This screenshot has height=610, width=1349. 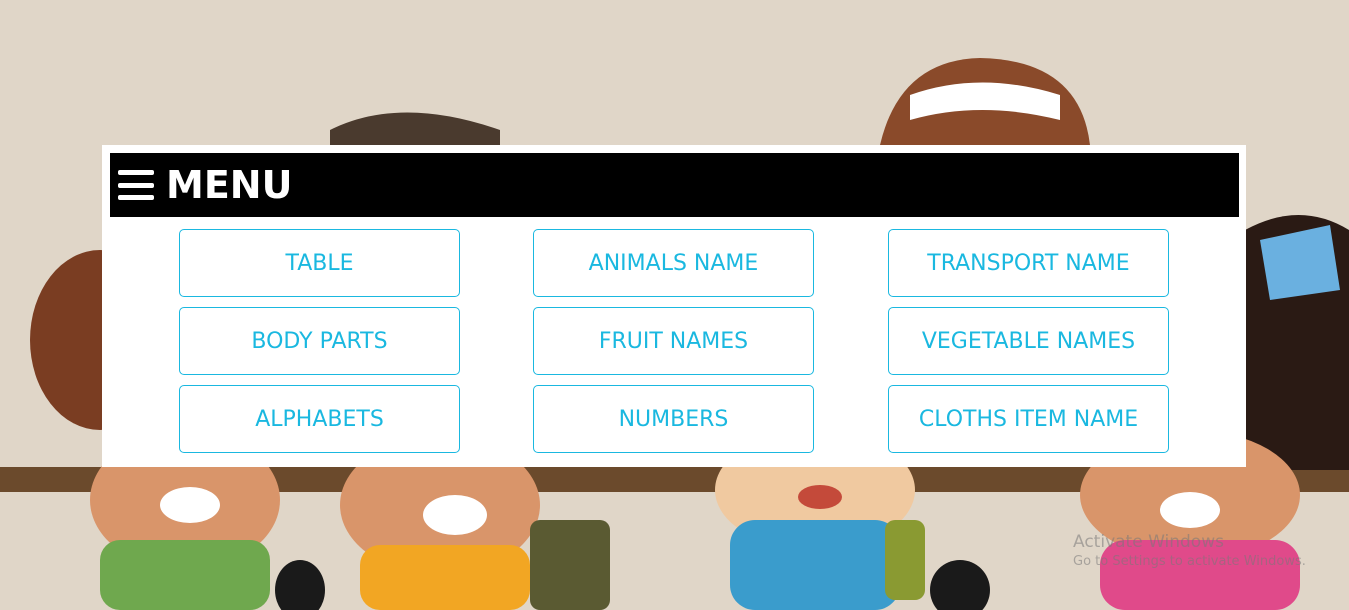 I want to click on hamburger-menu-icon, so click(x=136, y=185).